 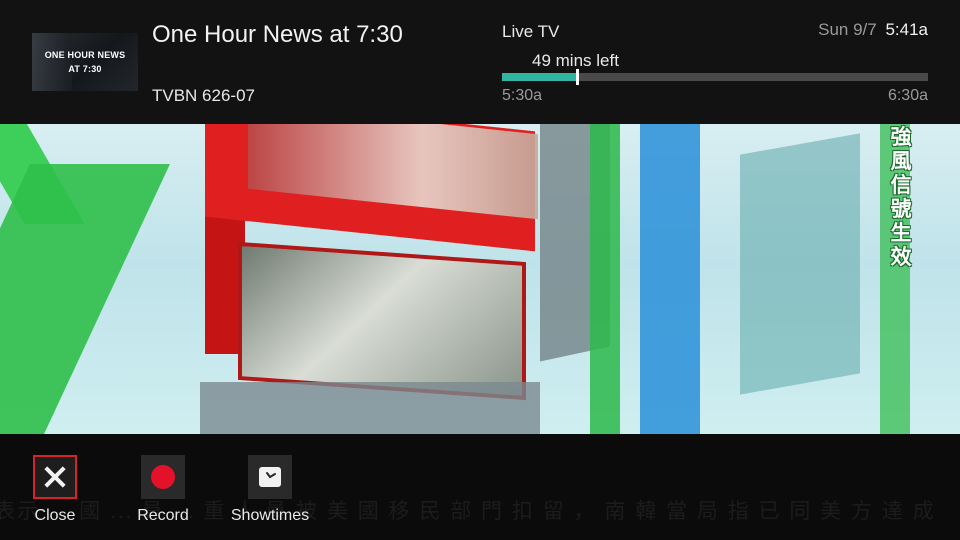 What do you see at coordinates (85, 55) in the screenshot?
I see `thumbnail-title-line1: ONE HOUR NEWS` at bounding box center [85, 55].